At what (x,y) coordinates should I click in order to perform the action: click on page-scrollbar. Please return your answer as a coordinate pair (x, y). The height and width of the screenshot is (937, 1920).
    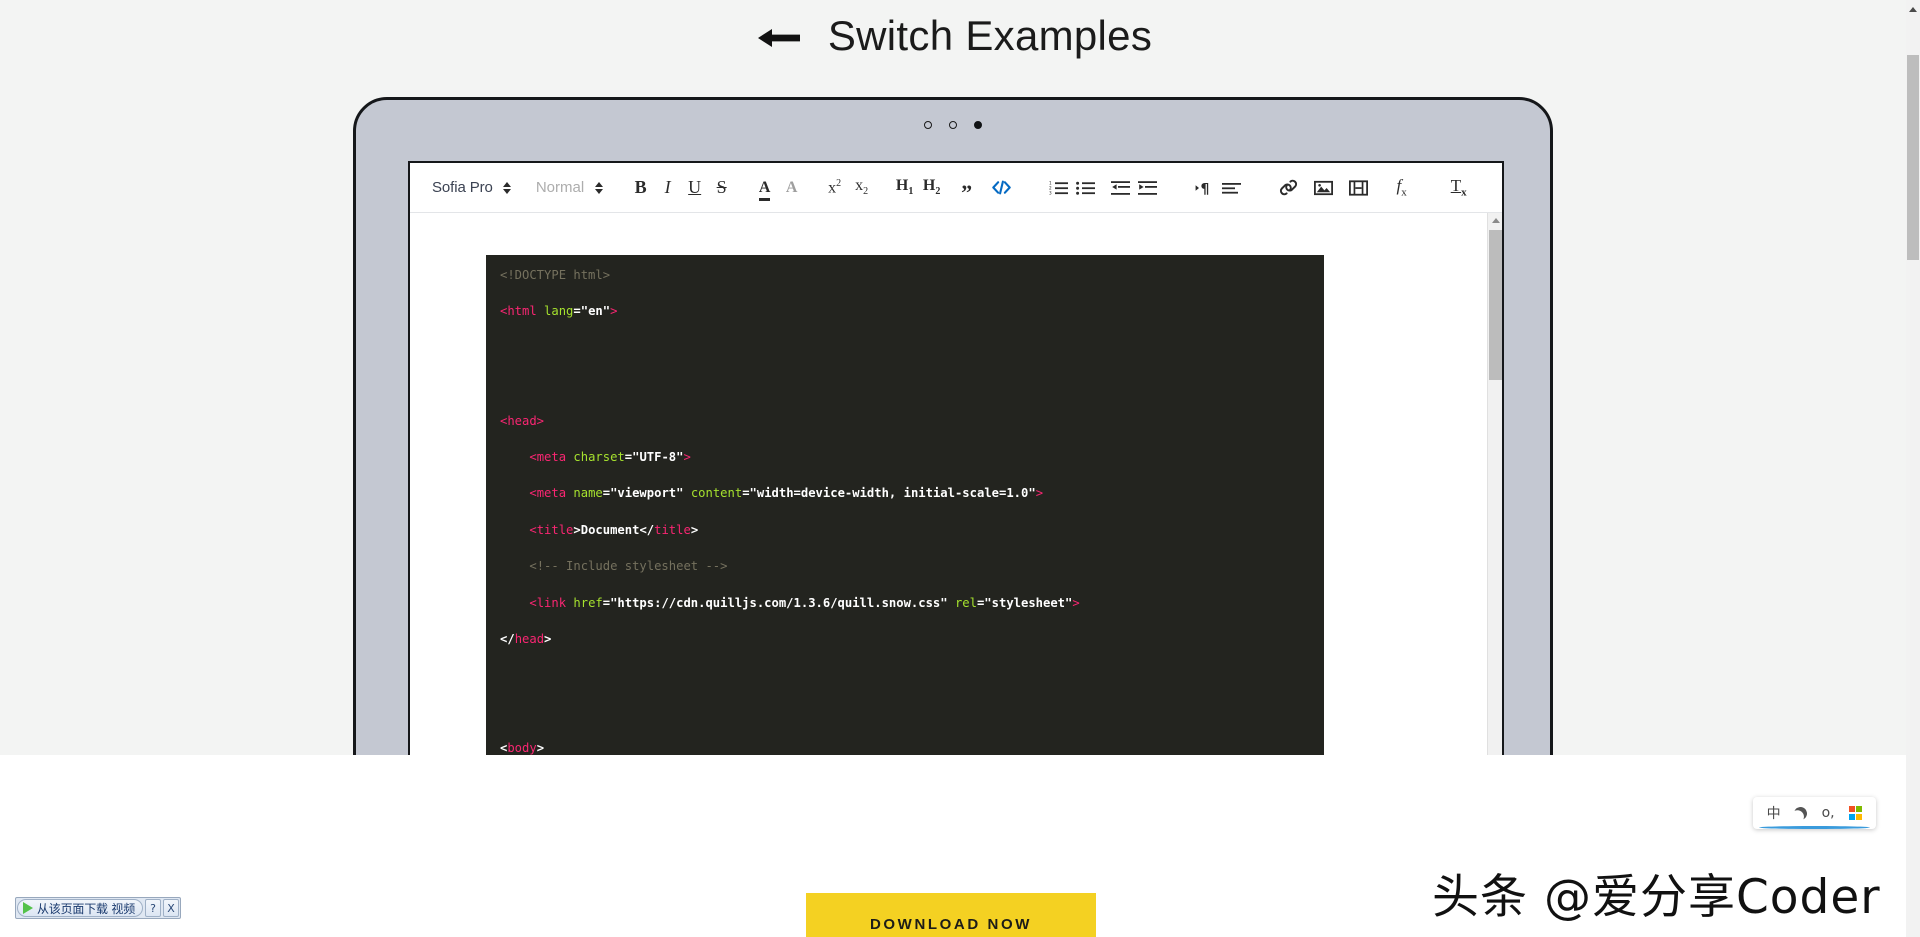
    Looking at the image, I should click on (1913, 468).